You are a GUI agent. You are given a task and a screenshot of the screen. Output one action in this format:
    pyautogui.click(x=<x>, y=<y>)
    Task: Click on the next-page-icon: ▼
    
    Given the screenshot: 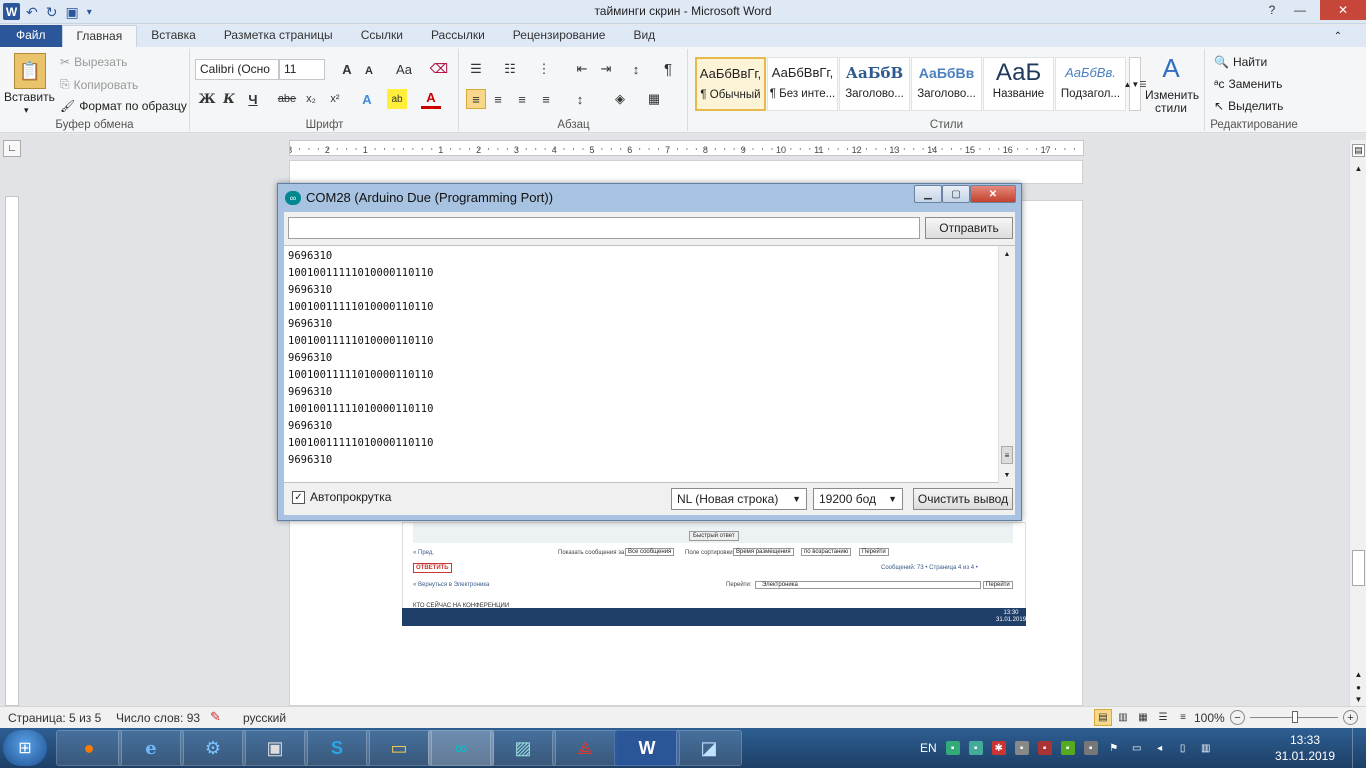 What is the action you would take?
    pyautogui.click(x=1358, y=699)
    